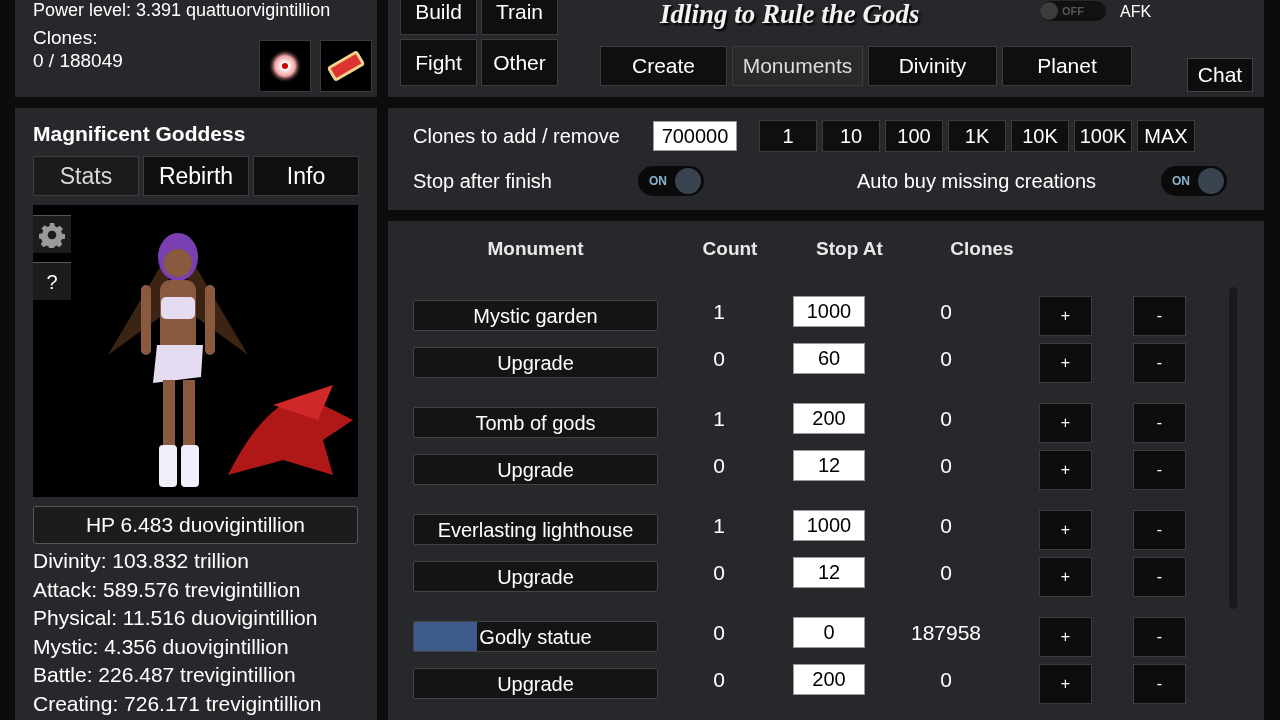 The height and width of the screenshot is (720, 1280). I want to click on stop-at-input: 60, so click(829, 358).